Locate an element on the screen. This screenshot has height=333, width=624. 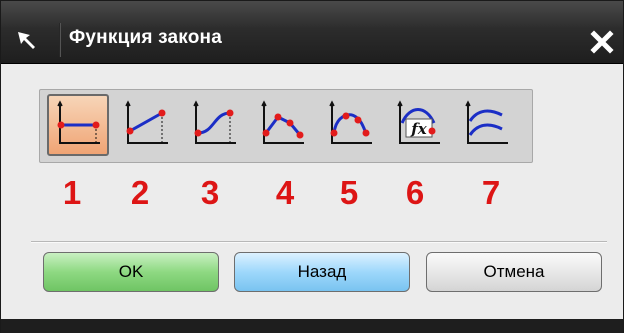
law-cubic-spine-button is located at coordinates (350, 125).